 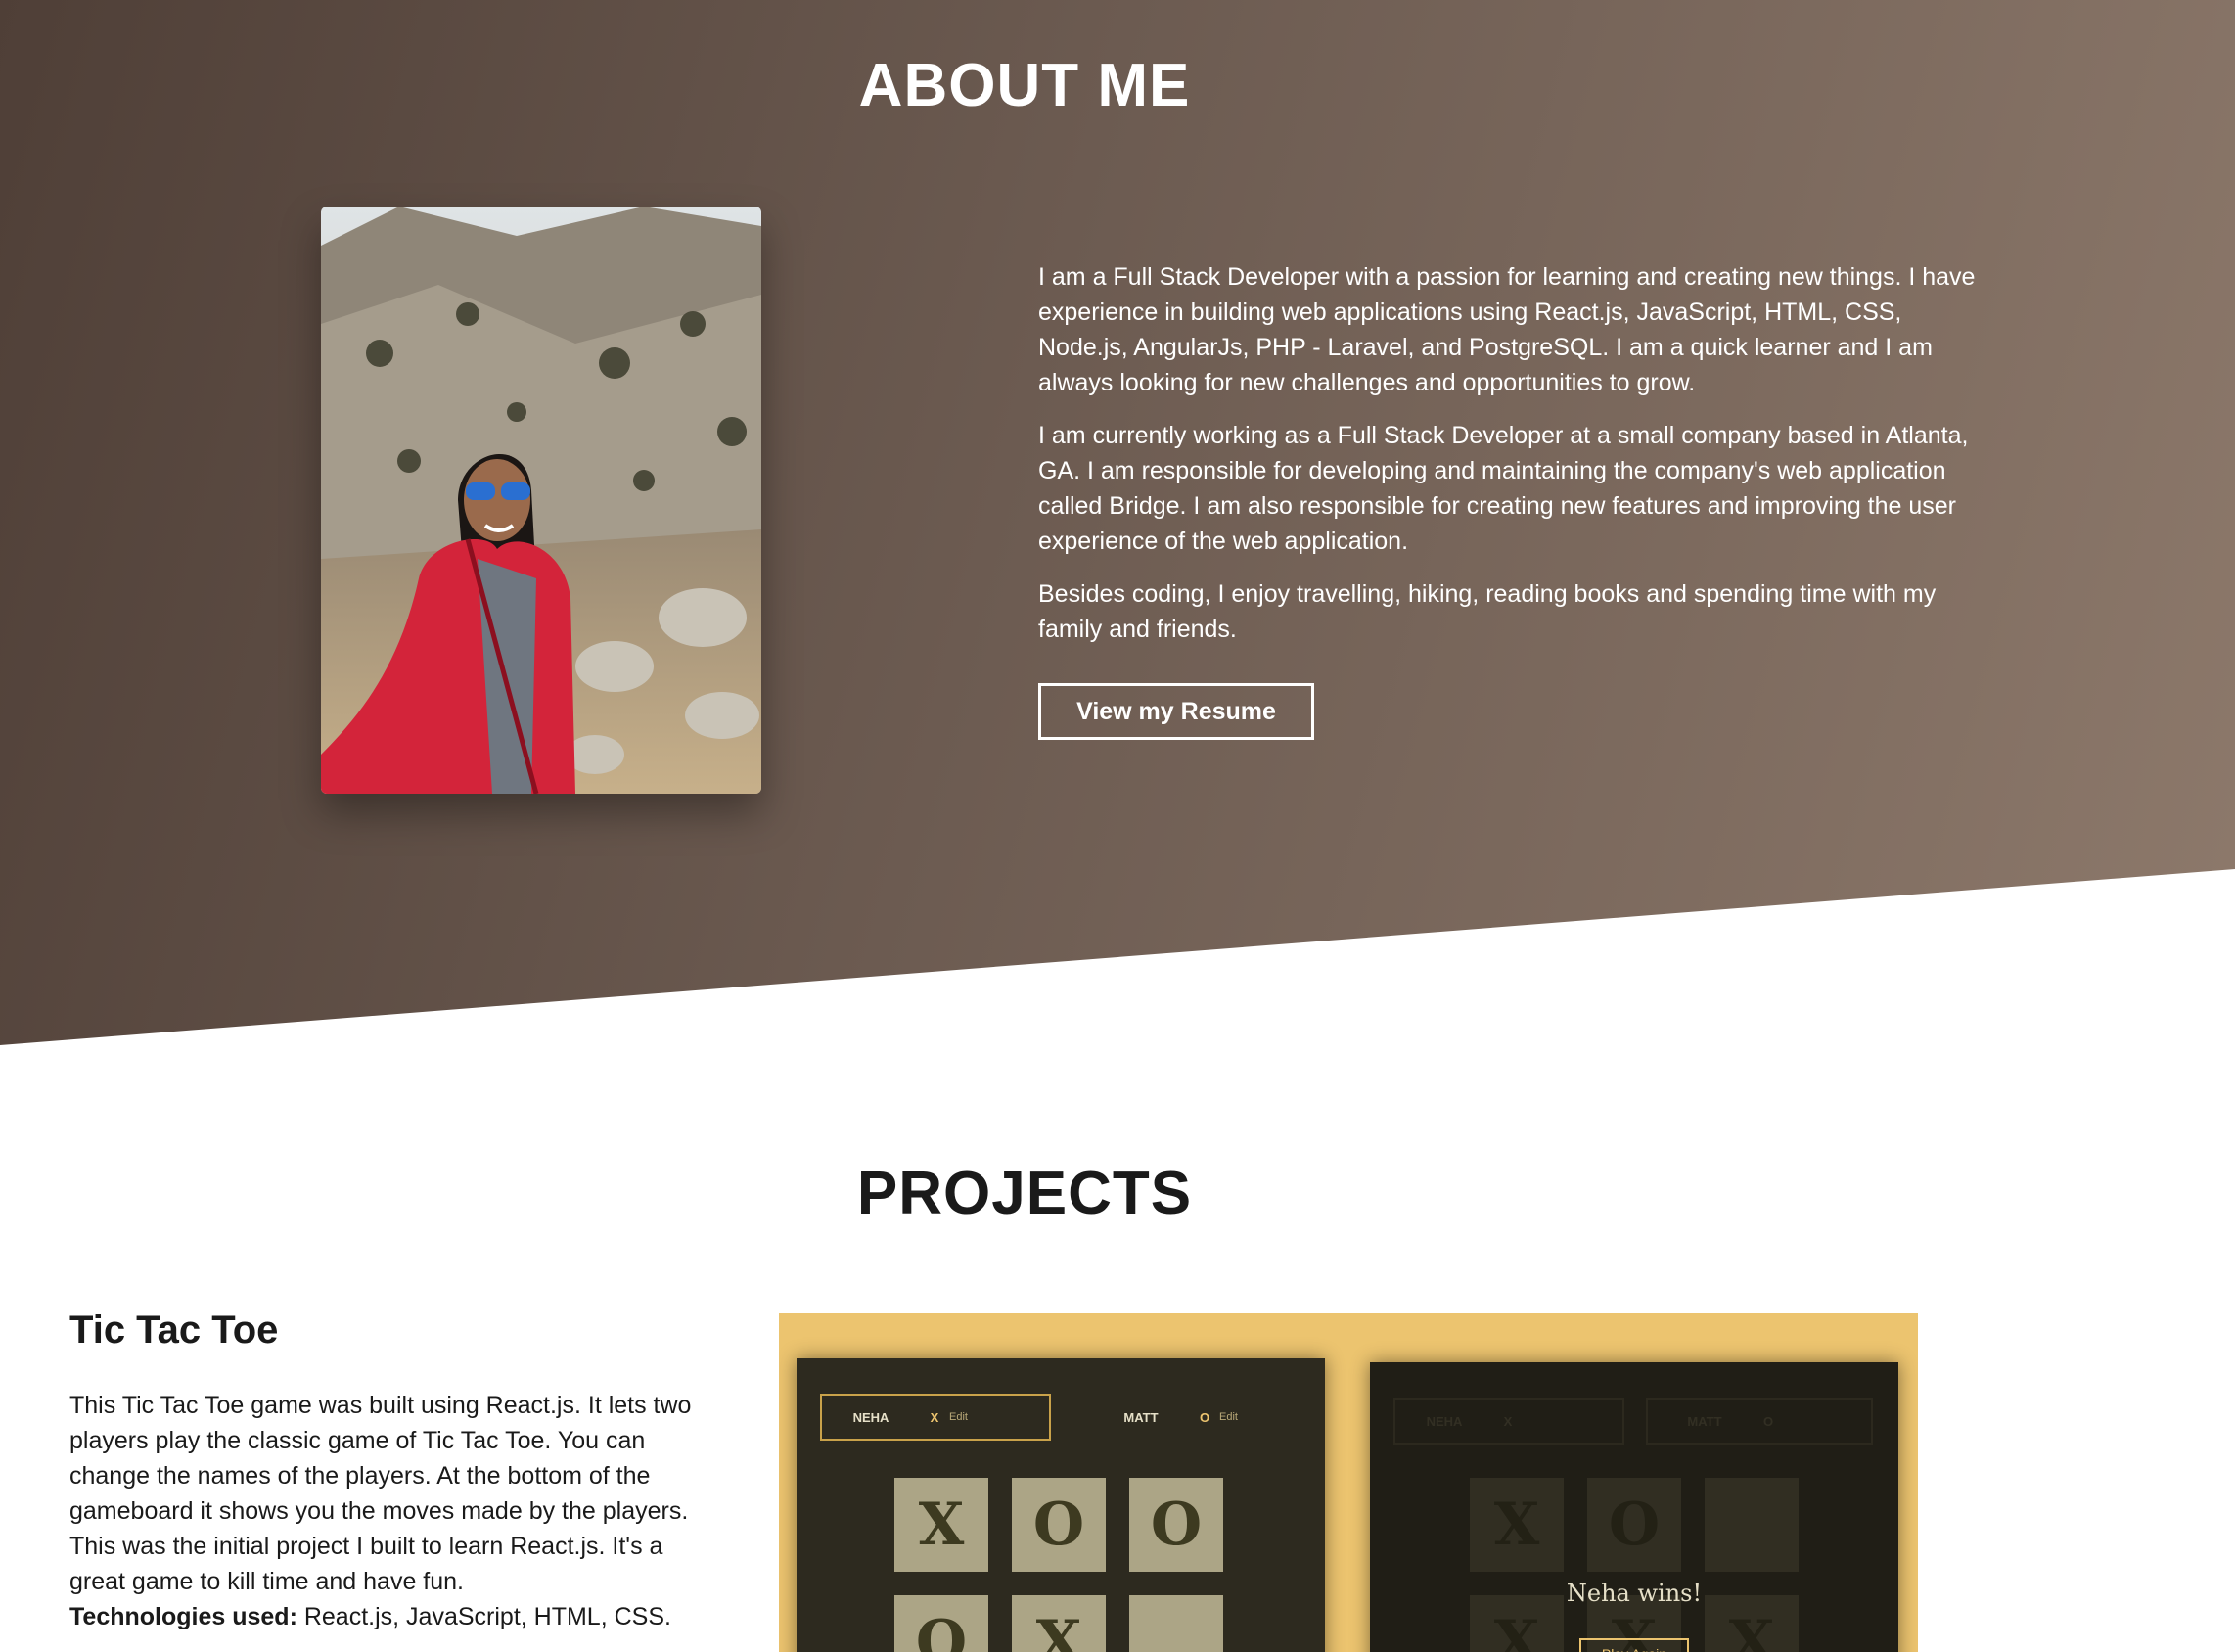 I want to click on profile-photo, so click(x=541, y=500).